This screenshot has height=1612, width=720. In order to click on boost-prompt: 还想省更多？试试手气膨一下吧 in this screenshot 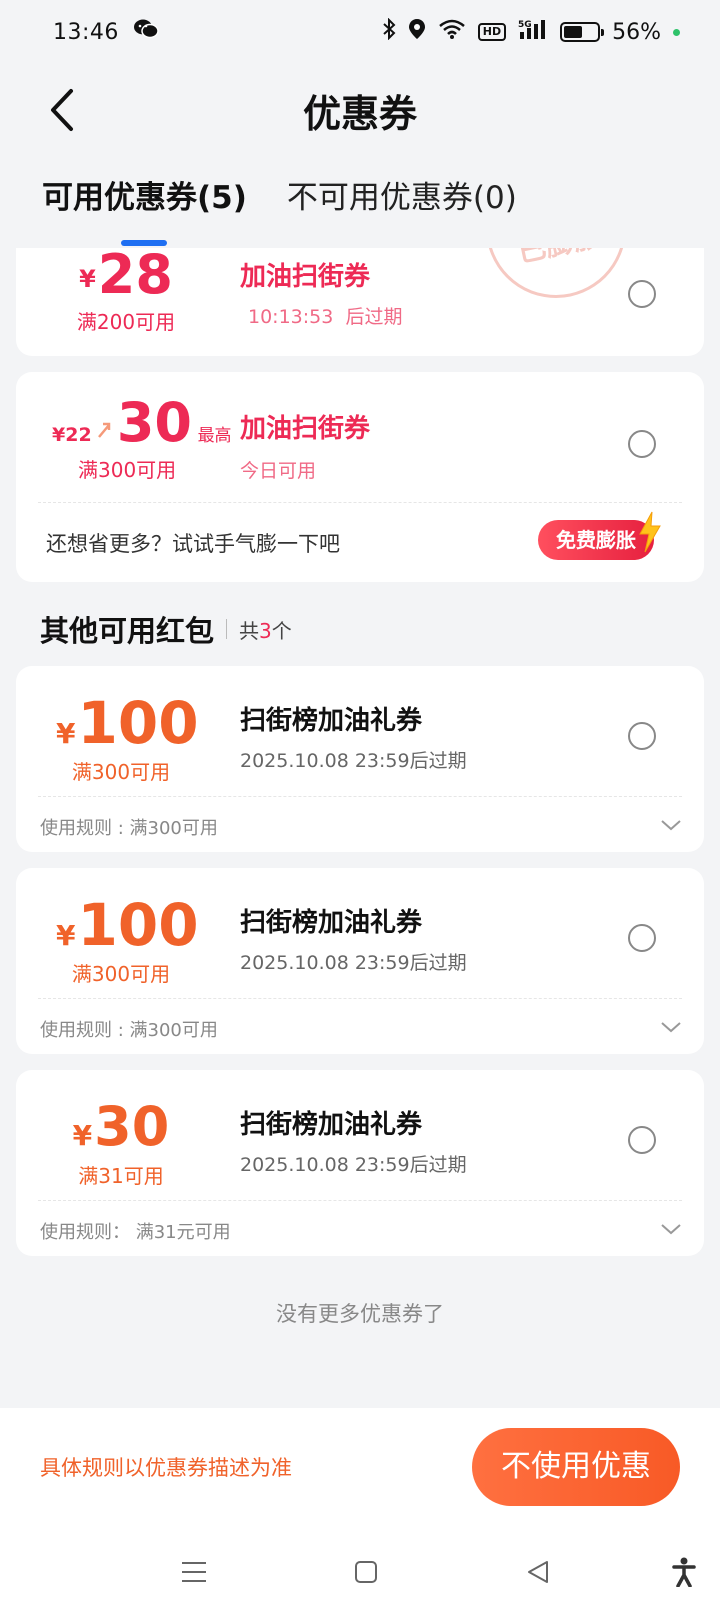, I will do `click(193, 544)`.